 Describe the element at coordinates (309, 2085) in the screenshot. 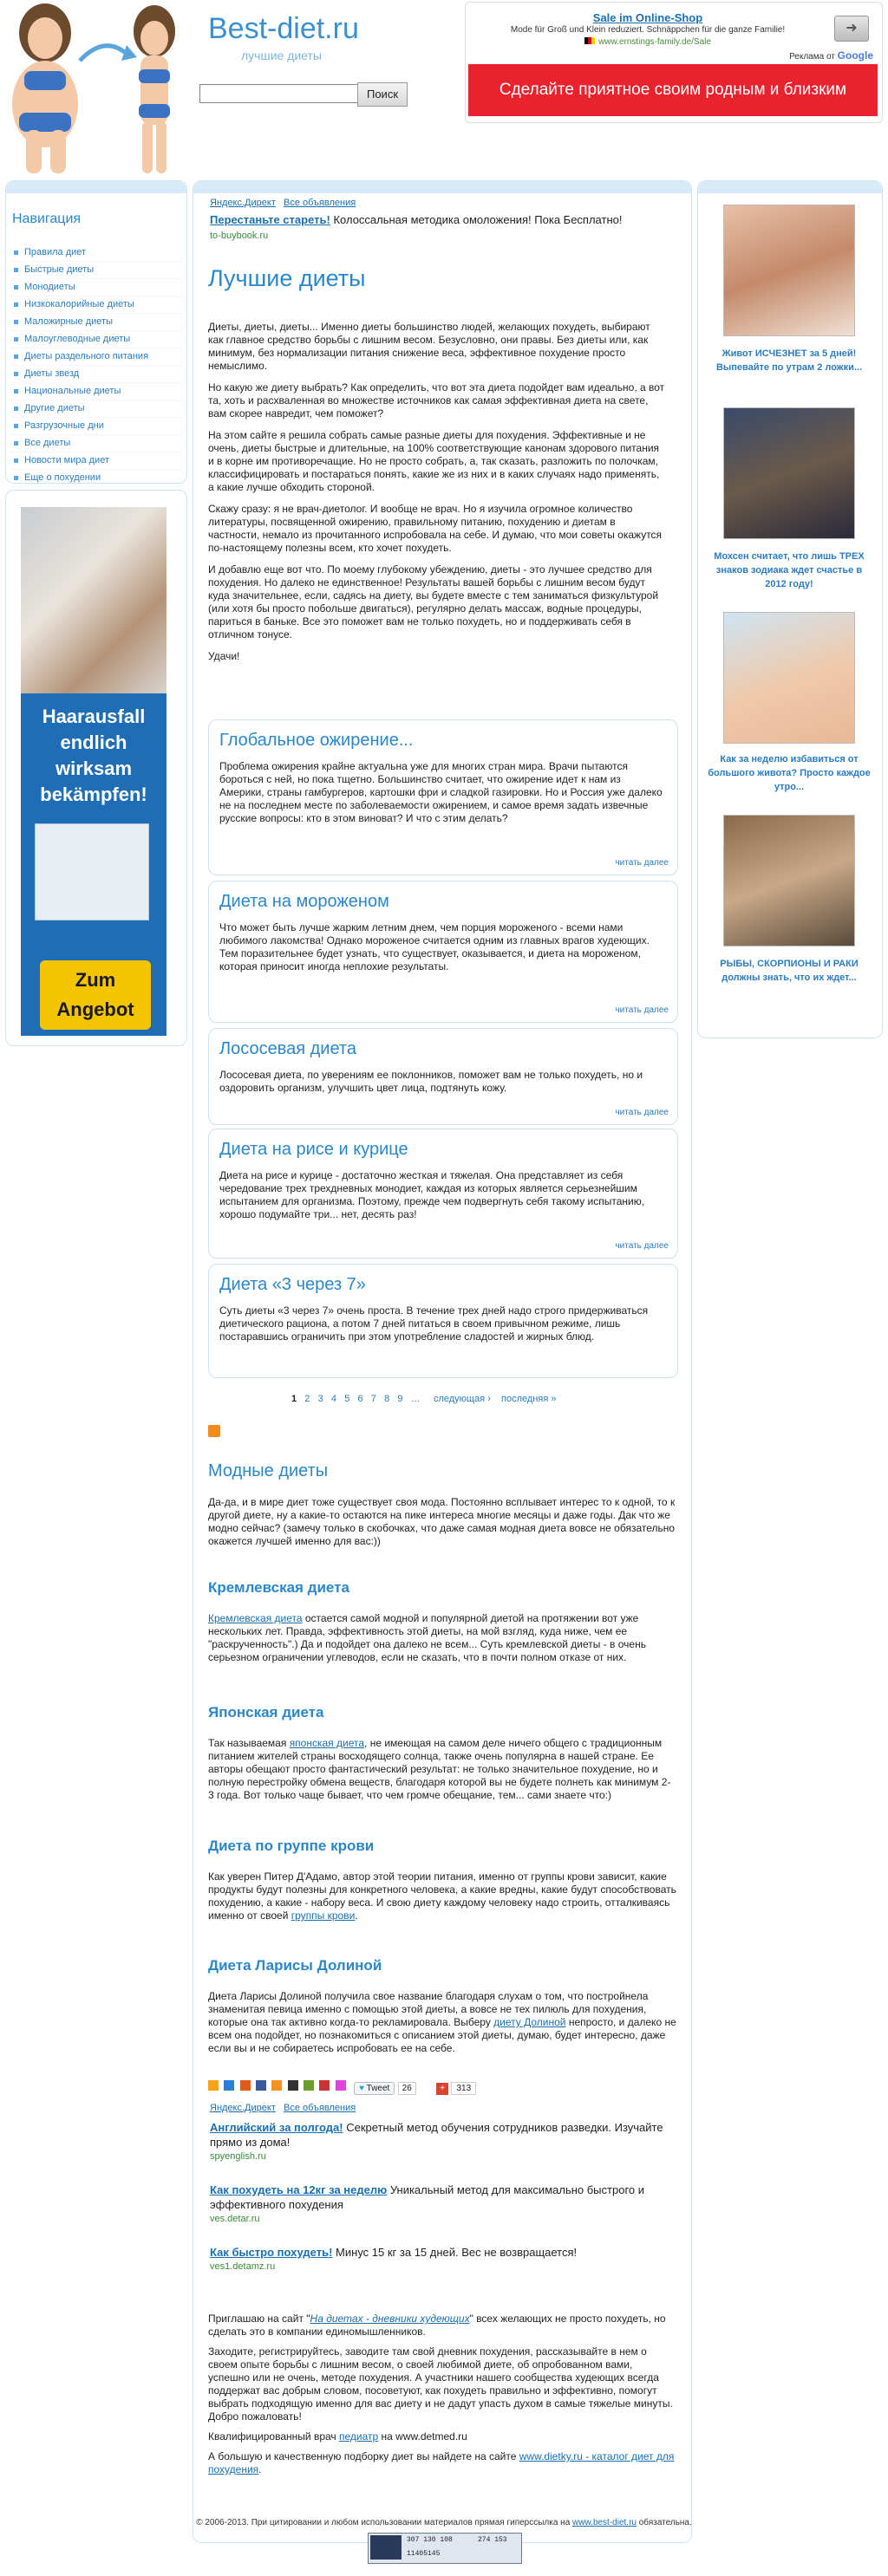

I see `google-icon` at that location.